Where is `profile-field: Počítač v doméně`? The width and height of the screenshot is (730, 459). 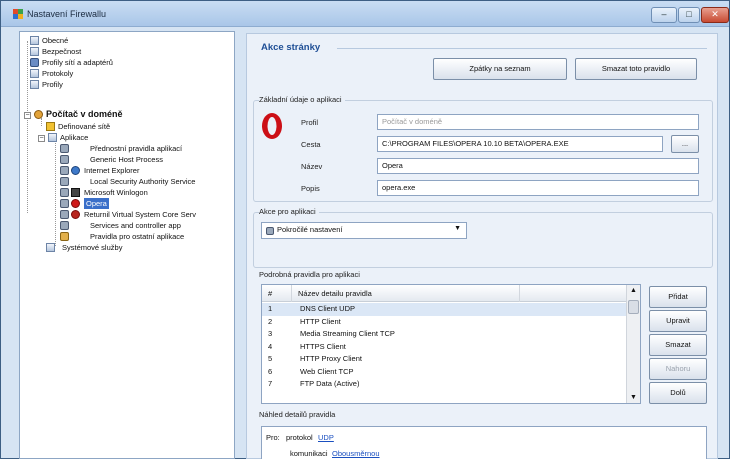 profile-field: Počítač v doméně is located at coordinates (538, 122).